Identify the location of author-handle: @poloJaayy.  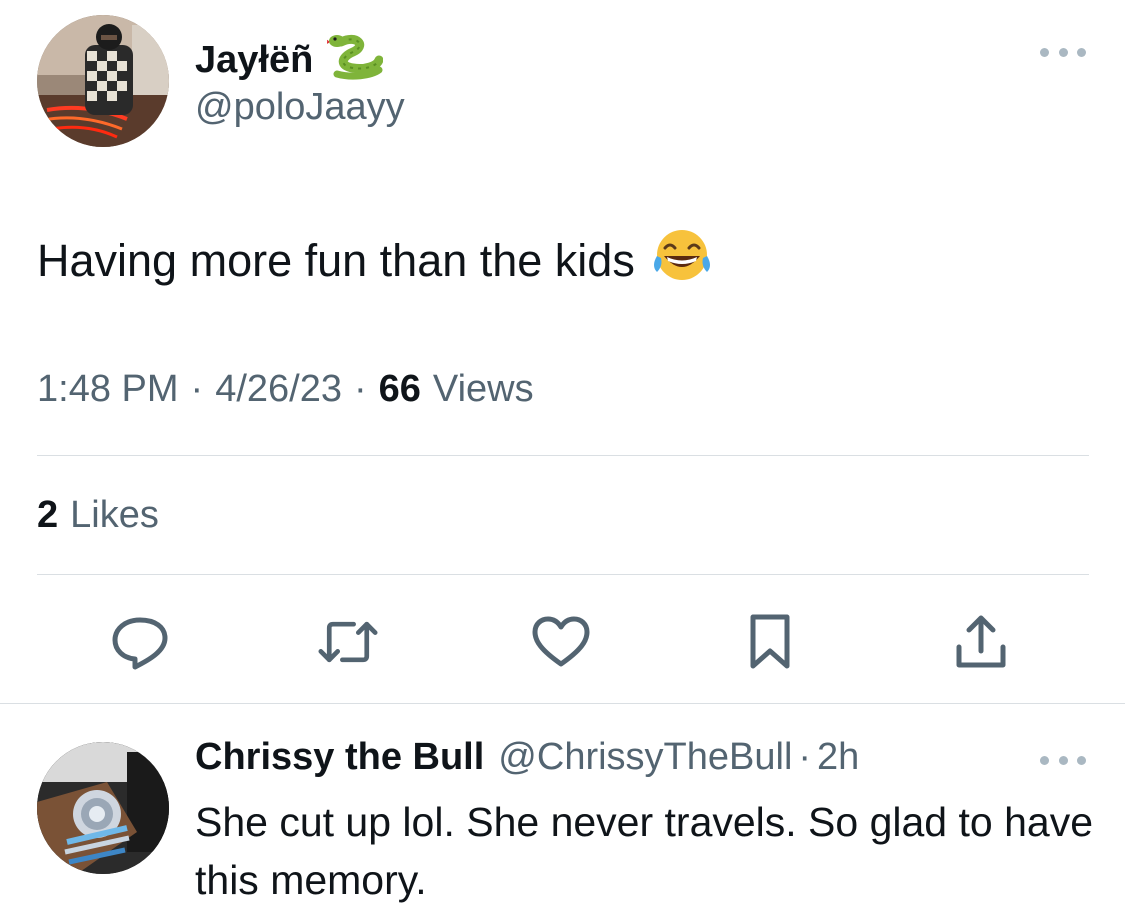
(300, 107).